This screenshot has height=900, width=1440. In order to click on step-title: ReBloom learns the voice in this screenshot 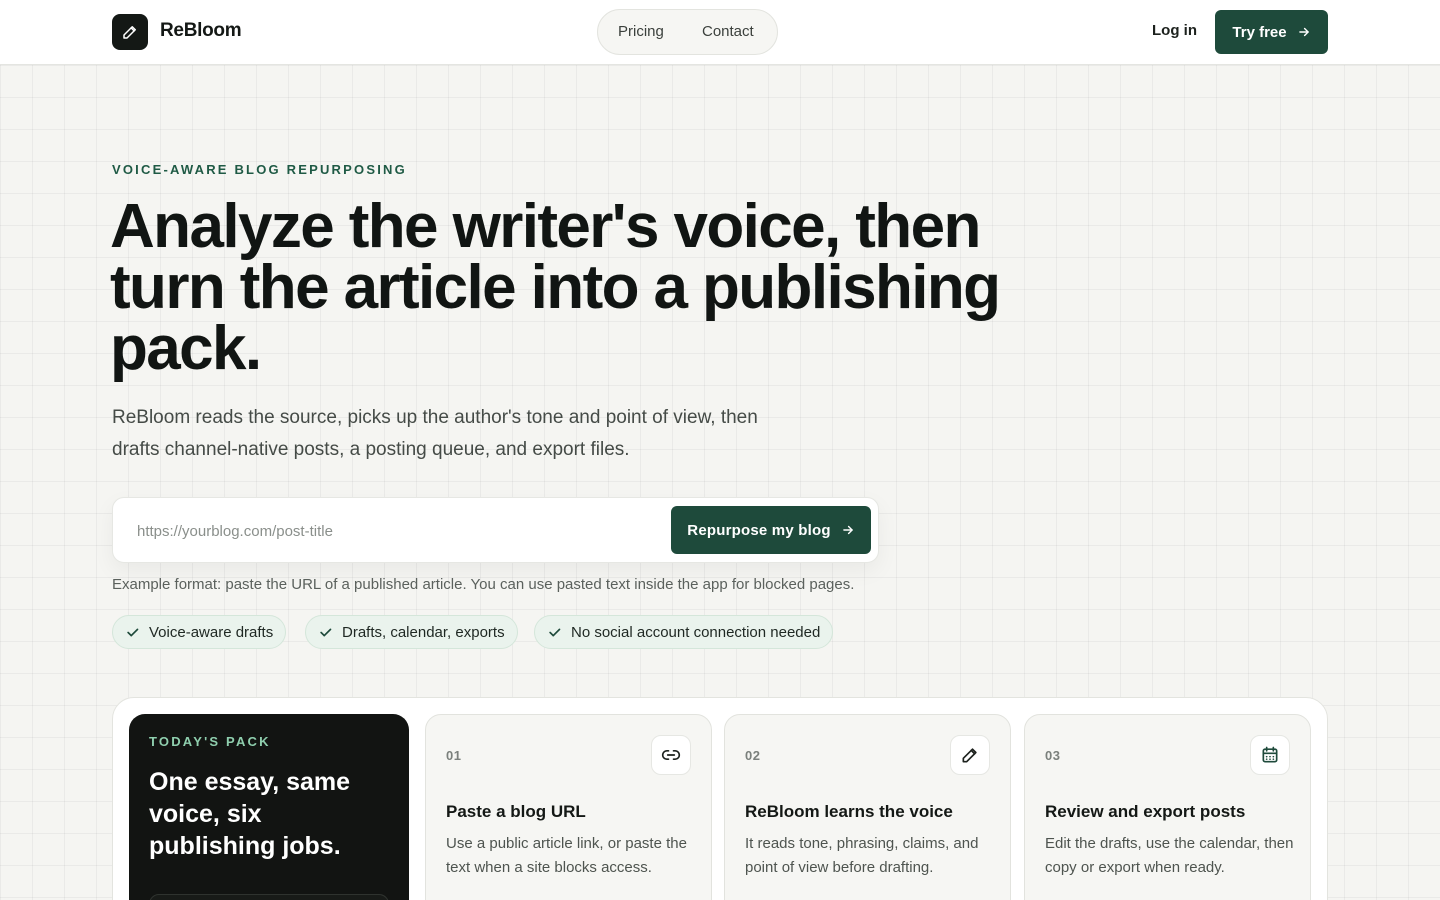, I will do `click(849, 811)`.